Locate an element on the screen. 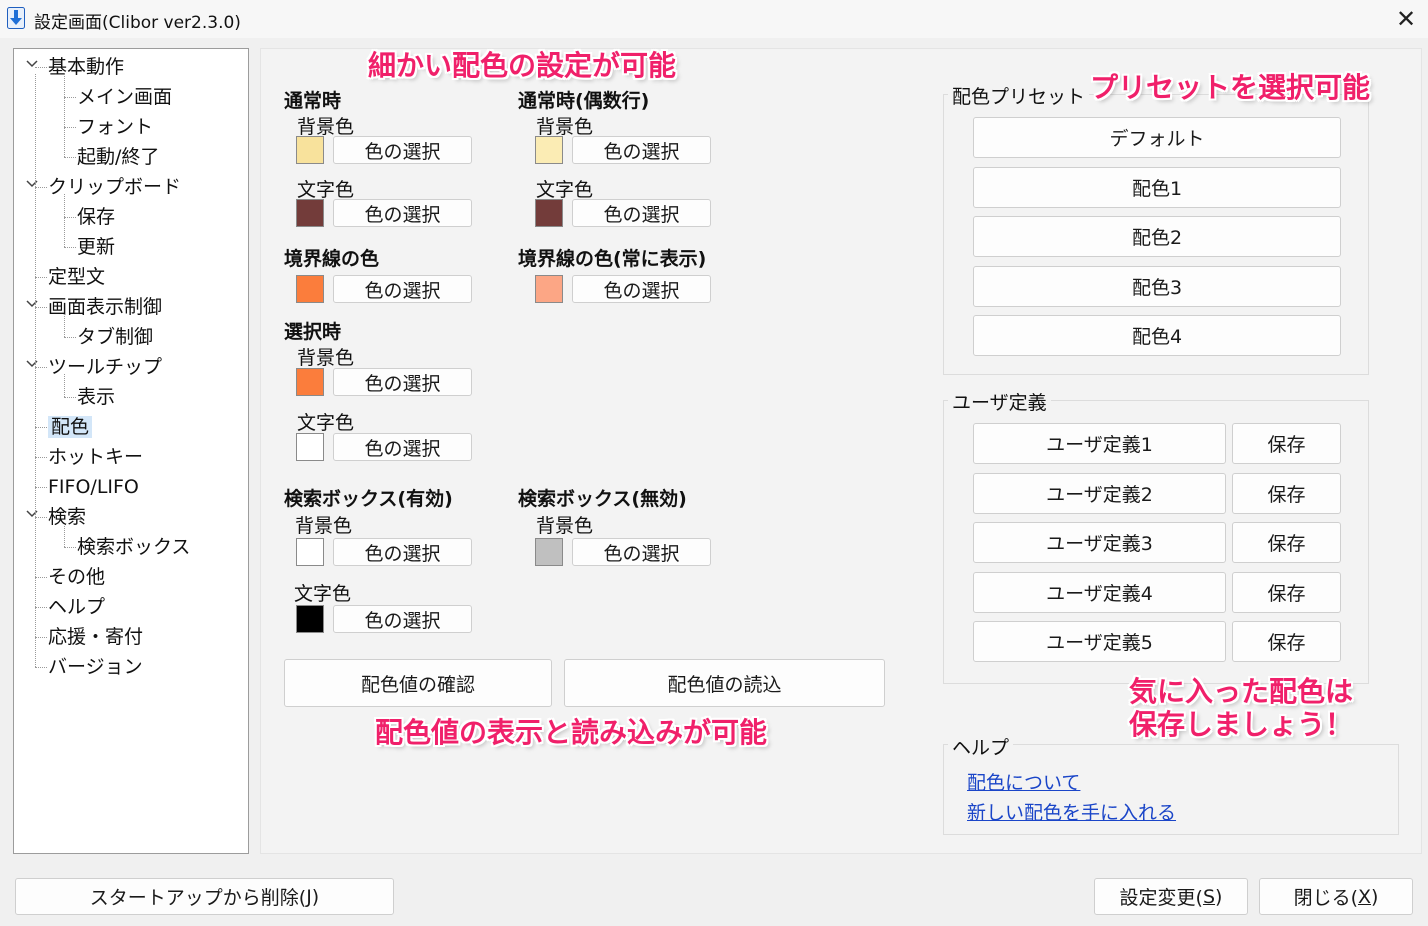 Image resolution: width=1428 pixels, height=926 pixels. tree-item: メイン画面 is located at coordinates (124, 97).